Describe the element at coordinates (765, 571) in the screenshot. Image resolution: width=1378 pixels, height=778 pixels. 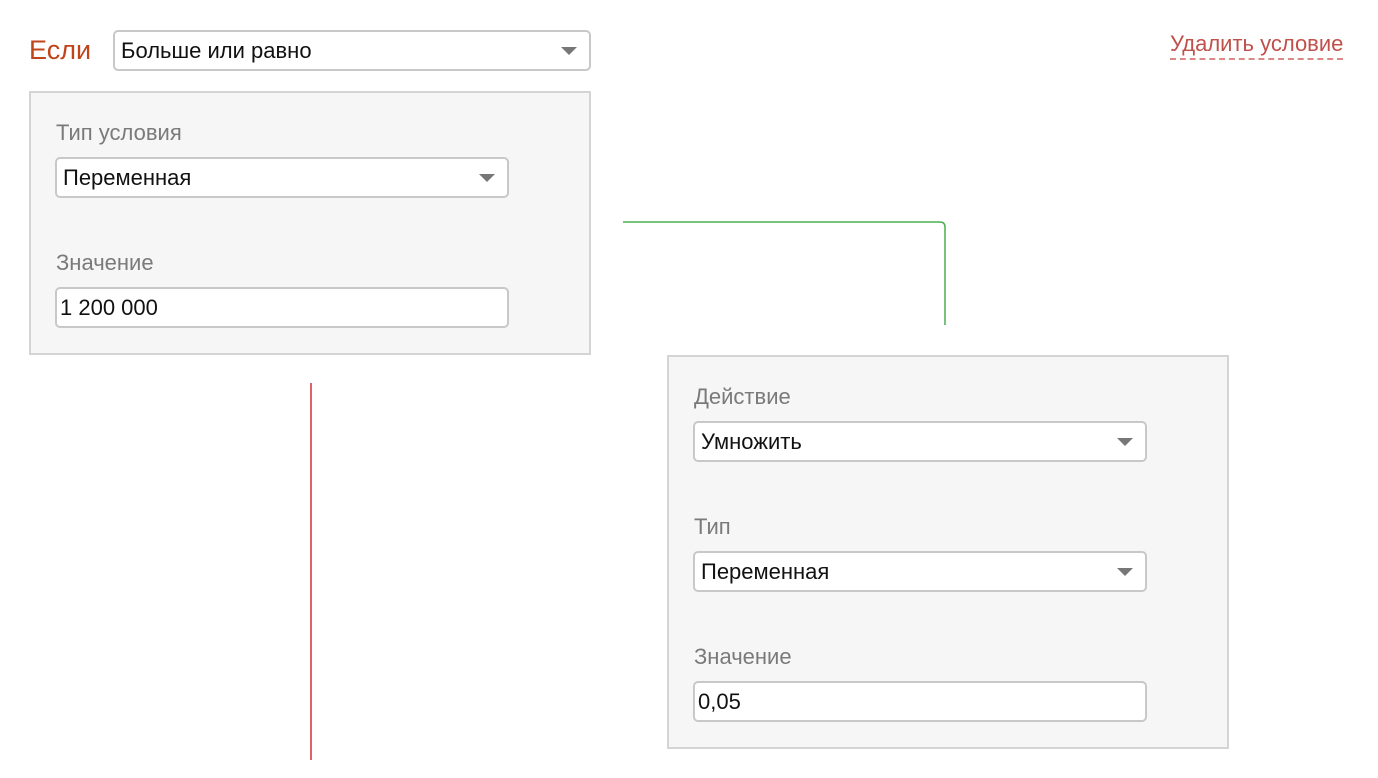
I see `action-type-select-value: Переменная` at that location.